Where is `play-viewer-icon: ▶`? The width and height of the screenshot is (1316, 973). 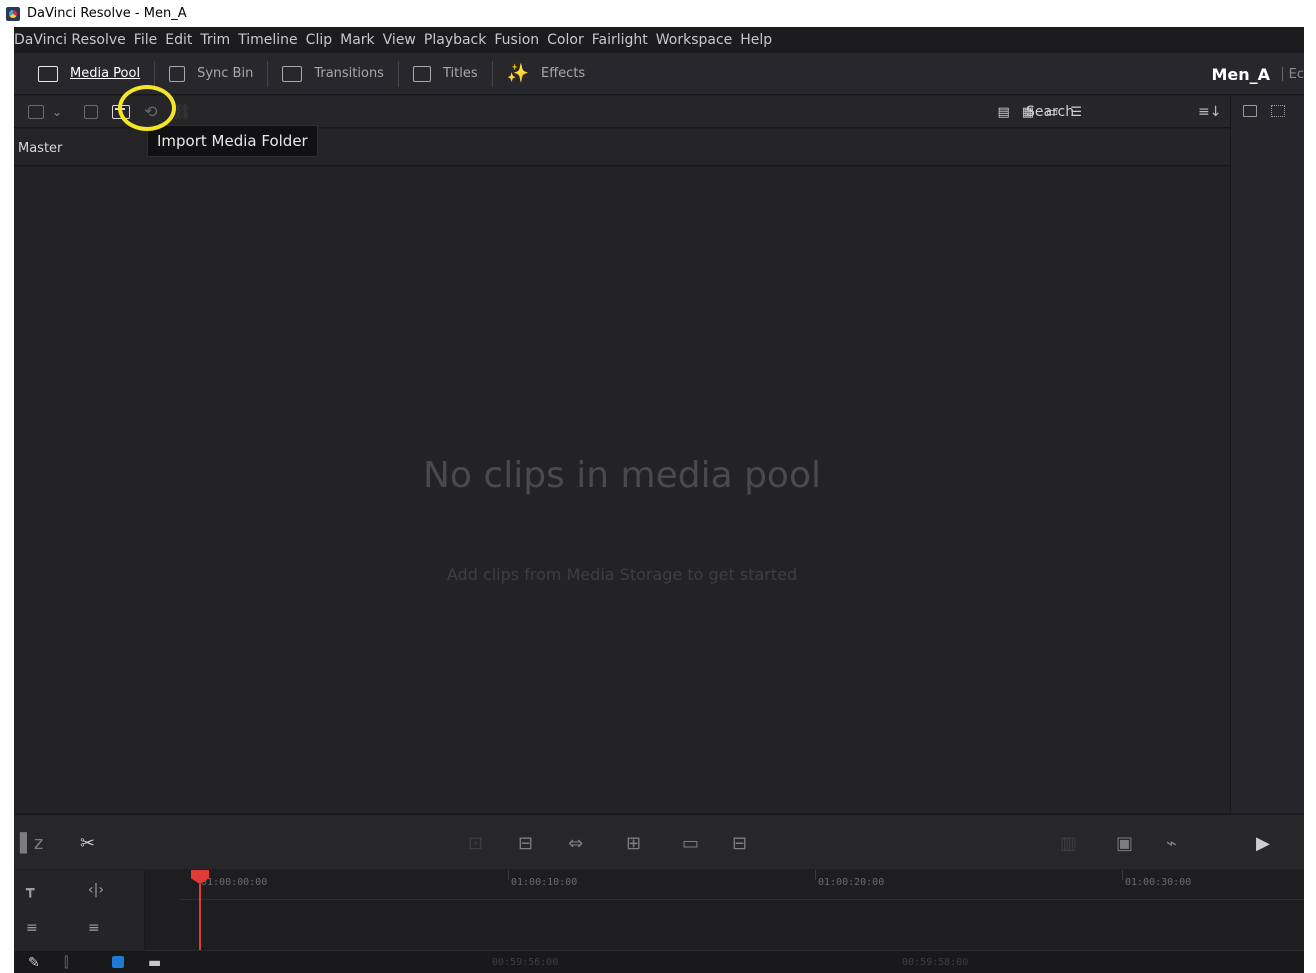 play-viewer-icon: ▶ is located at coordinates (1263, 843).